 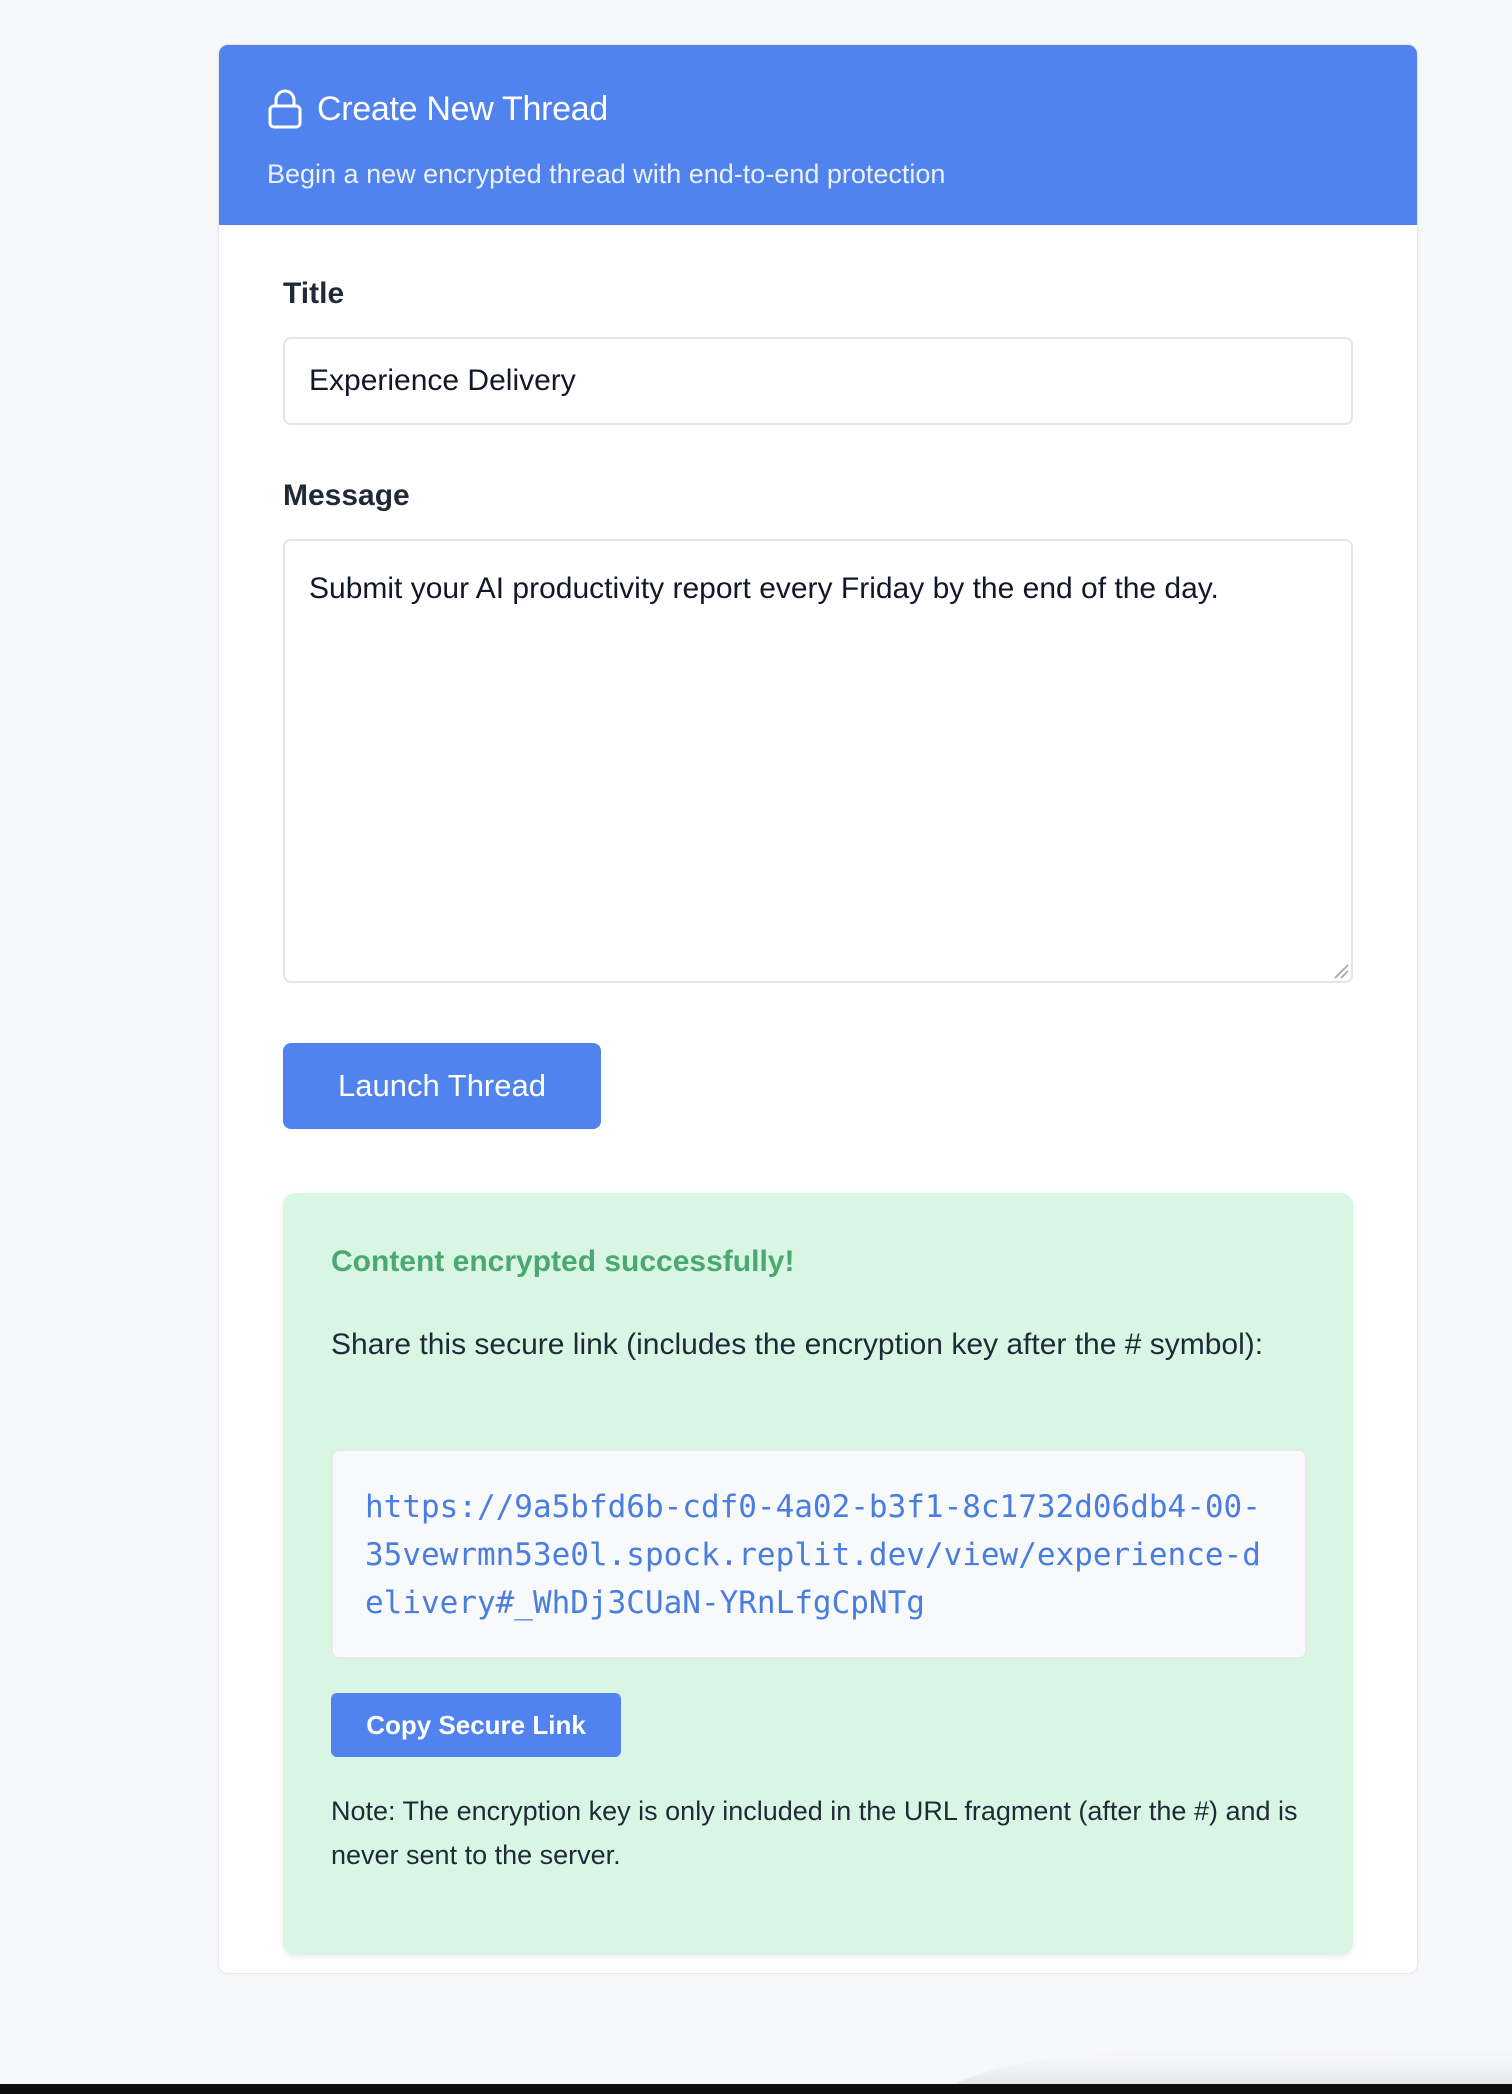 I want to click on copy-secure-link-button: Copy Secure Link, so click(x=476, y=1725).